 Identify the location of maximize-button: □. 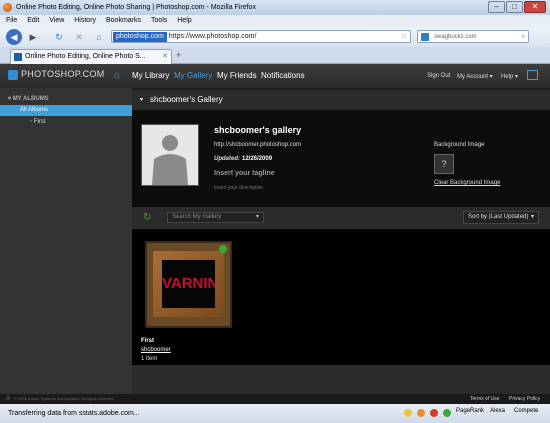
(514, 7).